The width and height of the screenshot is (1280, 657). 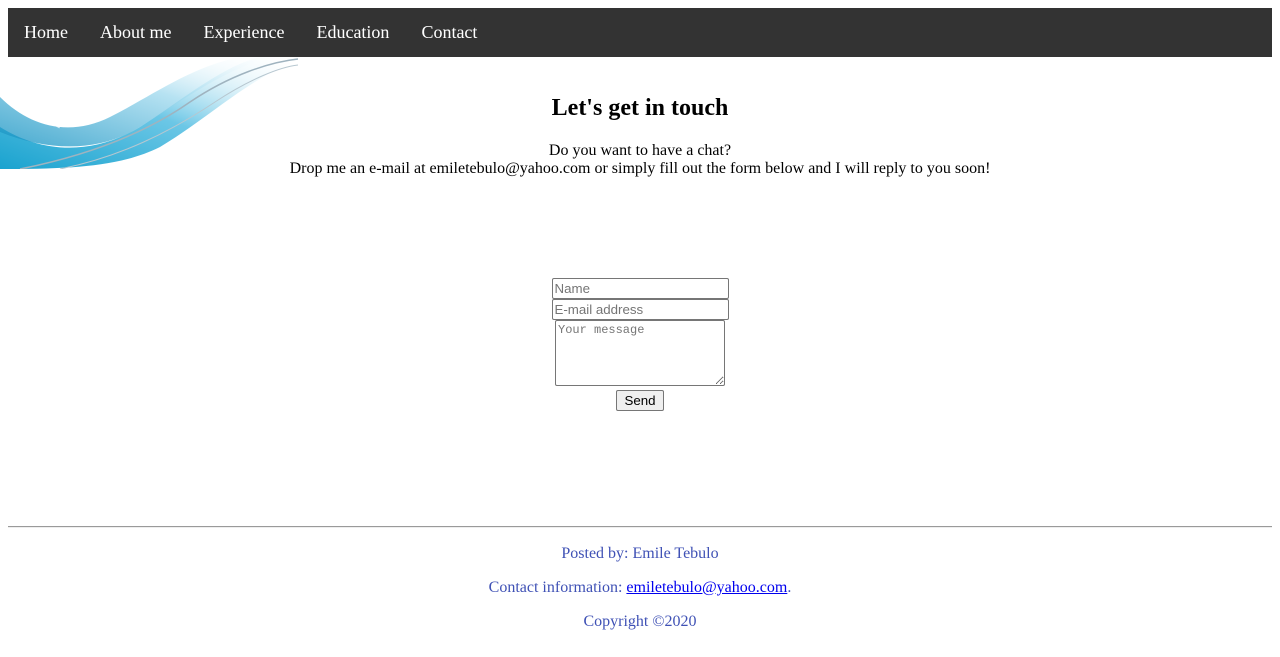 What do you see at coordinates (640, 108) in the screenshot?
I see `page-title: Let's get in touch` at bounding box center [640, 108].